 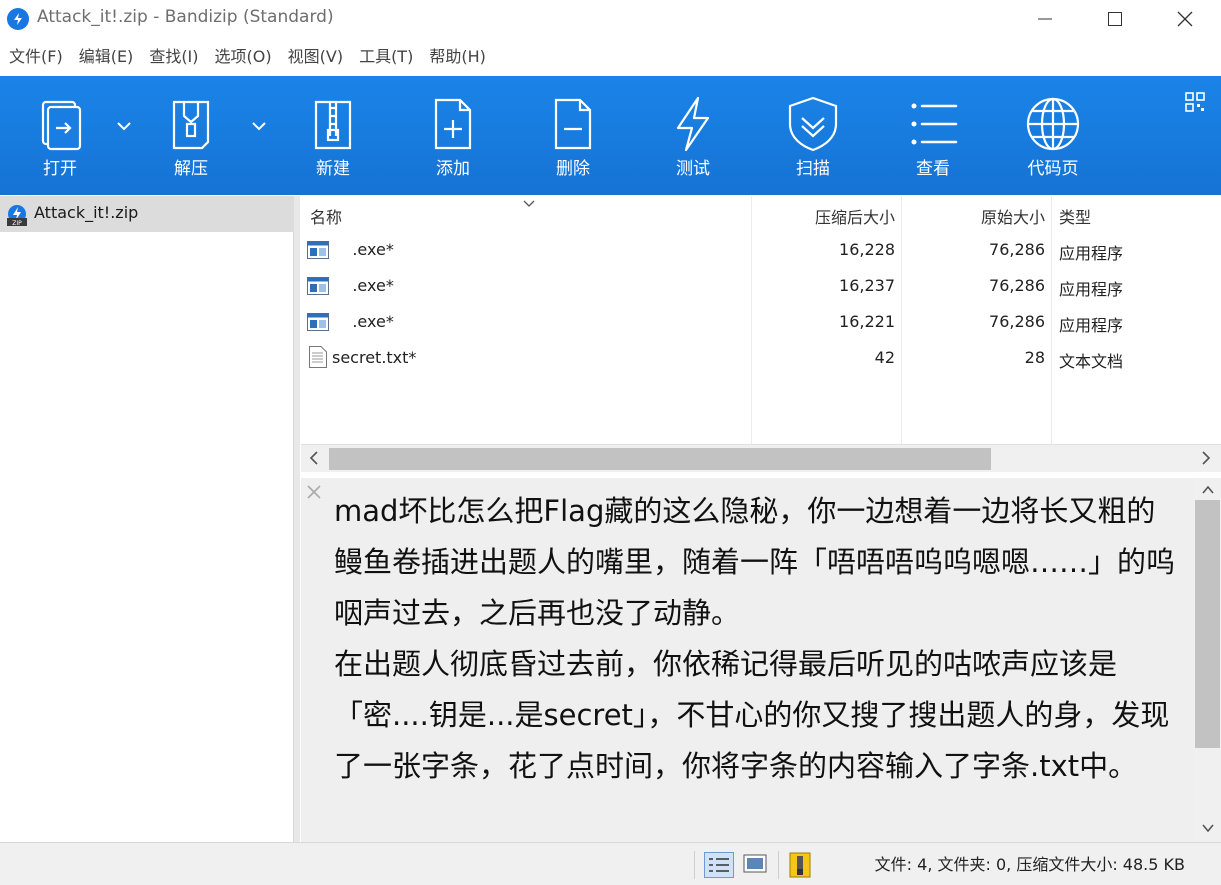 I want to click on file-type: 文本文档, so click(x=1091, y=361).